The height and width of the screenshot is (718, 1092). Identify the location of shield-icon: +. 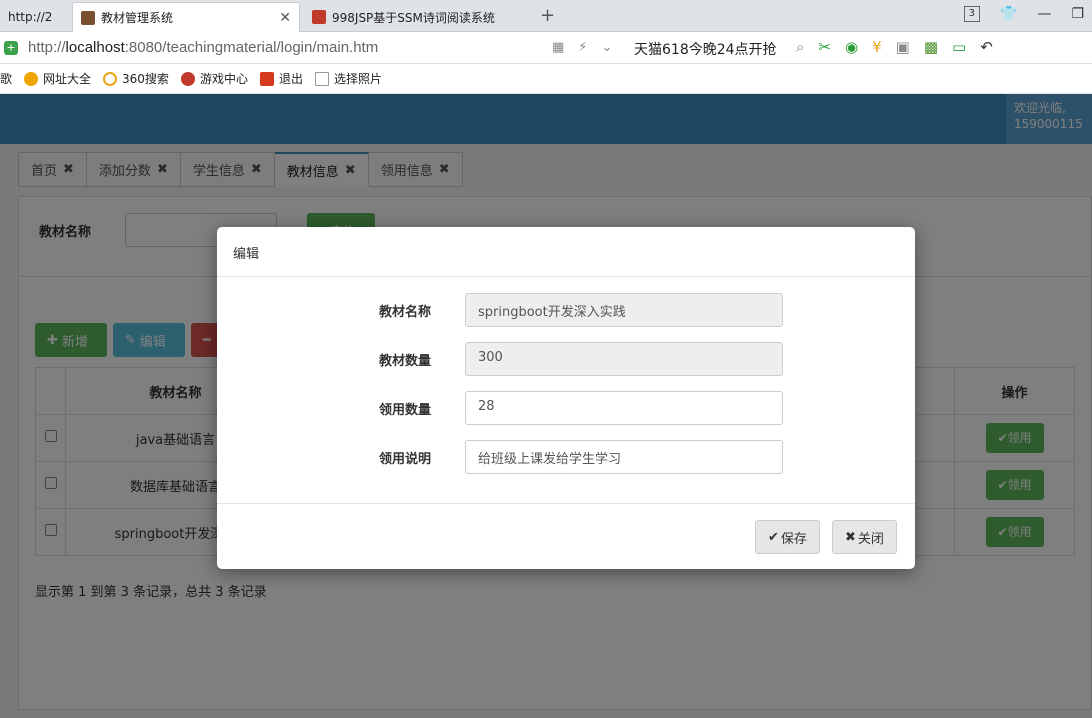
(11, 47).